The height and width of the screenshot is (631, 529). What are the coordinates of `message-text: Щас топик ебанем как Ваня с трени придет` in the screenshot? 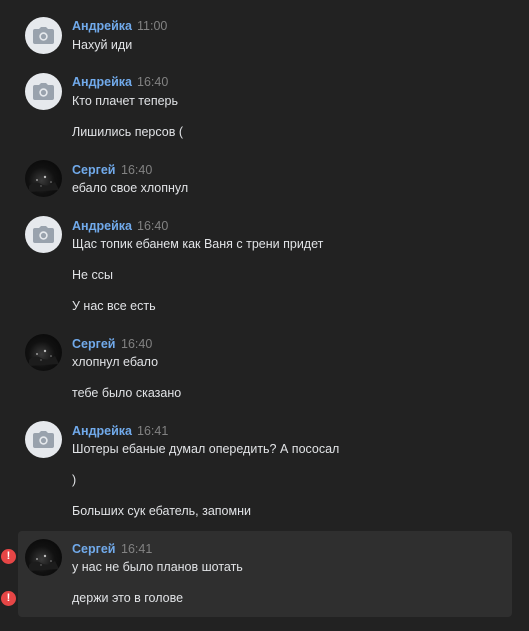 It's located at (198, 244).